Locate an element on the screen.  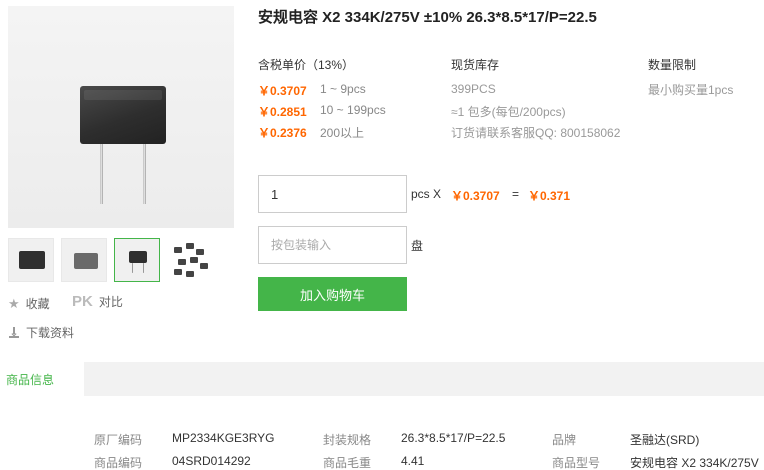
download-icon is located at coordinates (14, 332).